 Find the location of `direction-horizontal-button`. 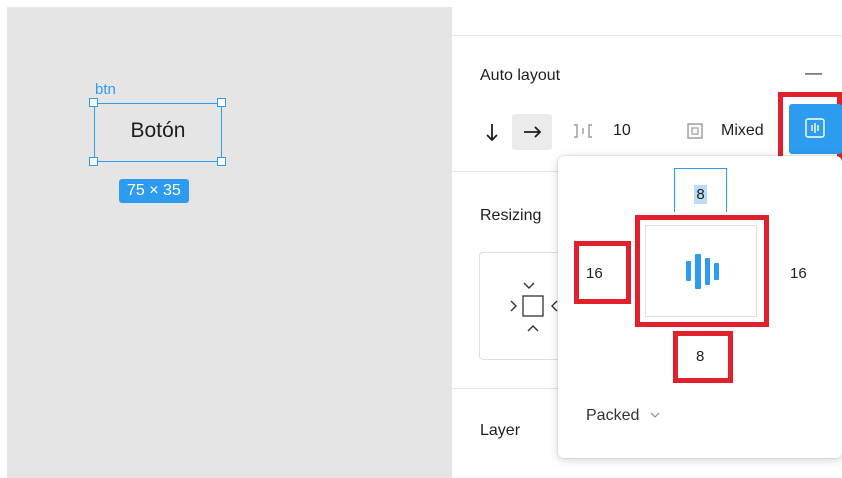

direction-horizontal-button is located at coordinates (532, 132).